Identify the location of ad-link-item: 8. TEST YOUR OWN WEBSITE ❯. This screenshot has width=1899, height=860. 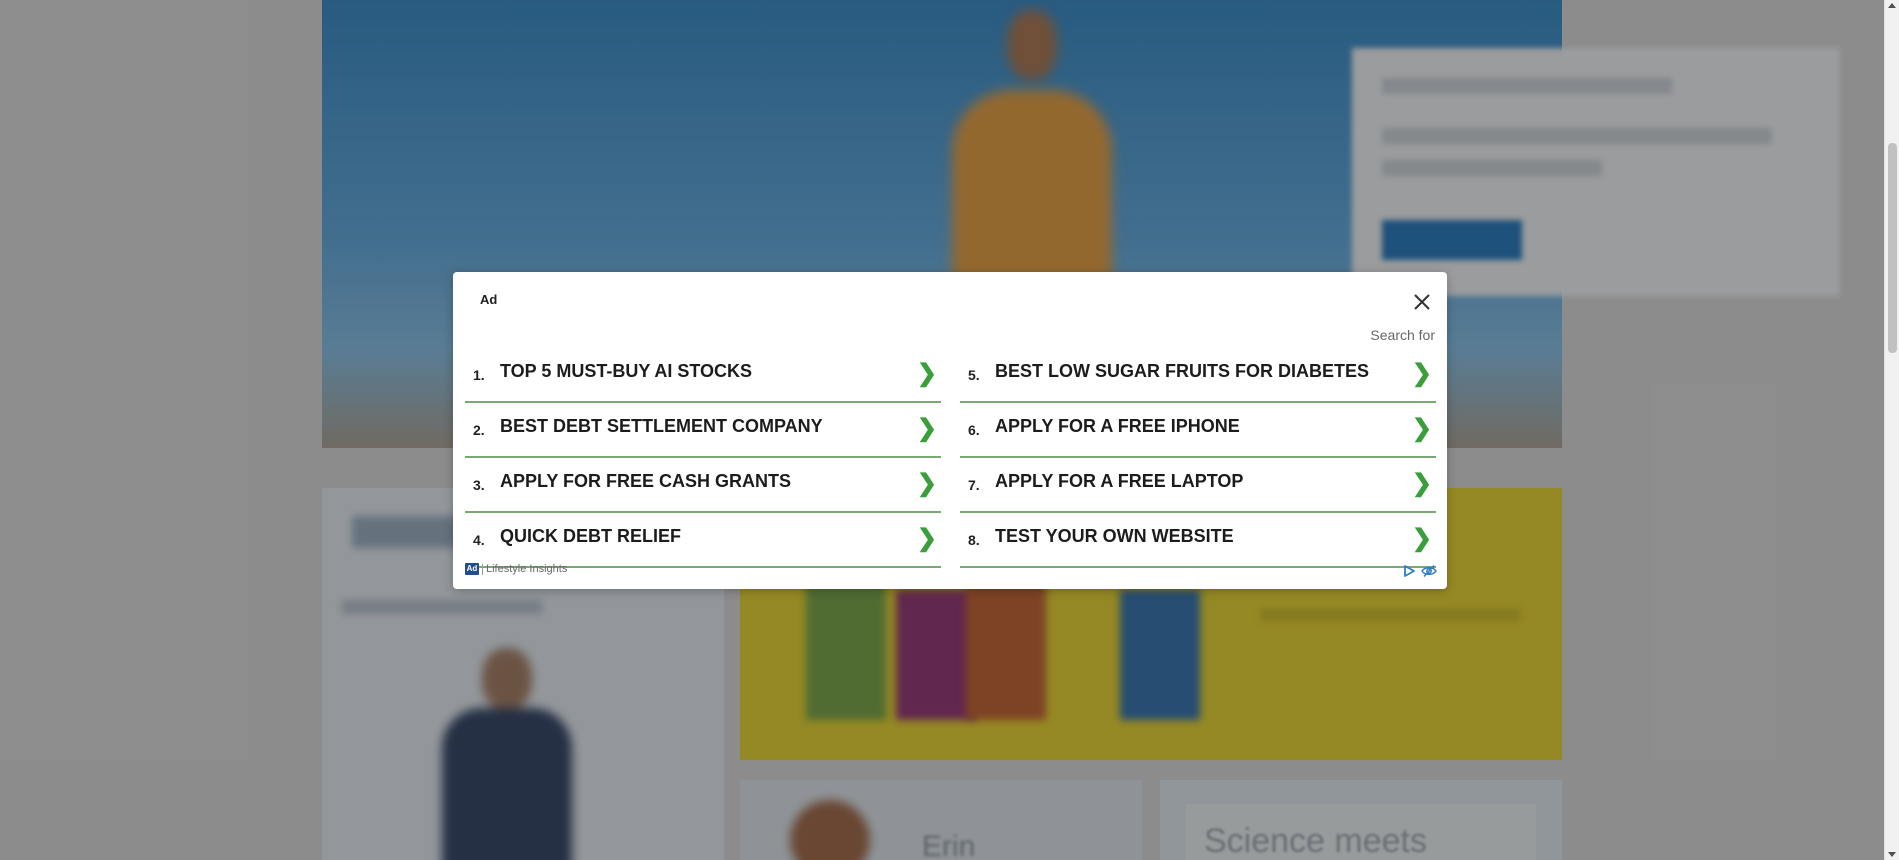
(1198, 540).